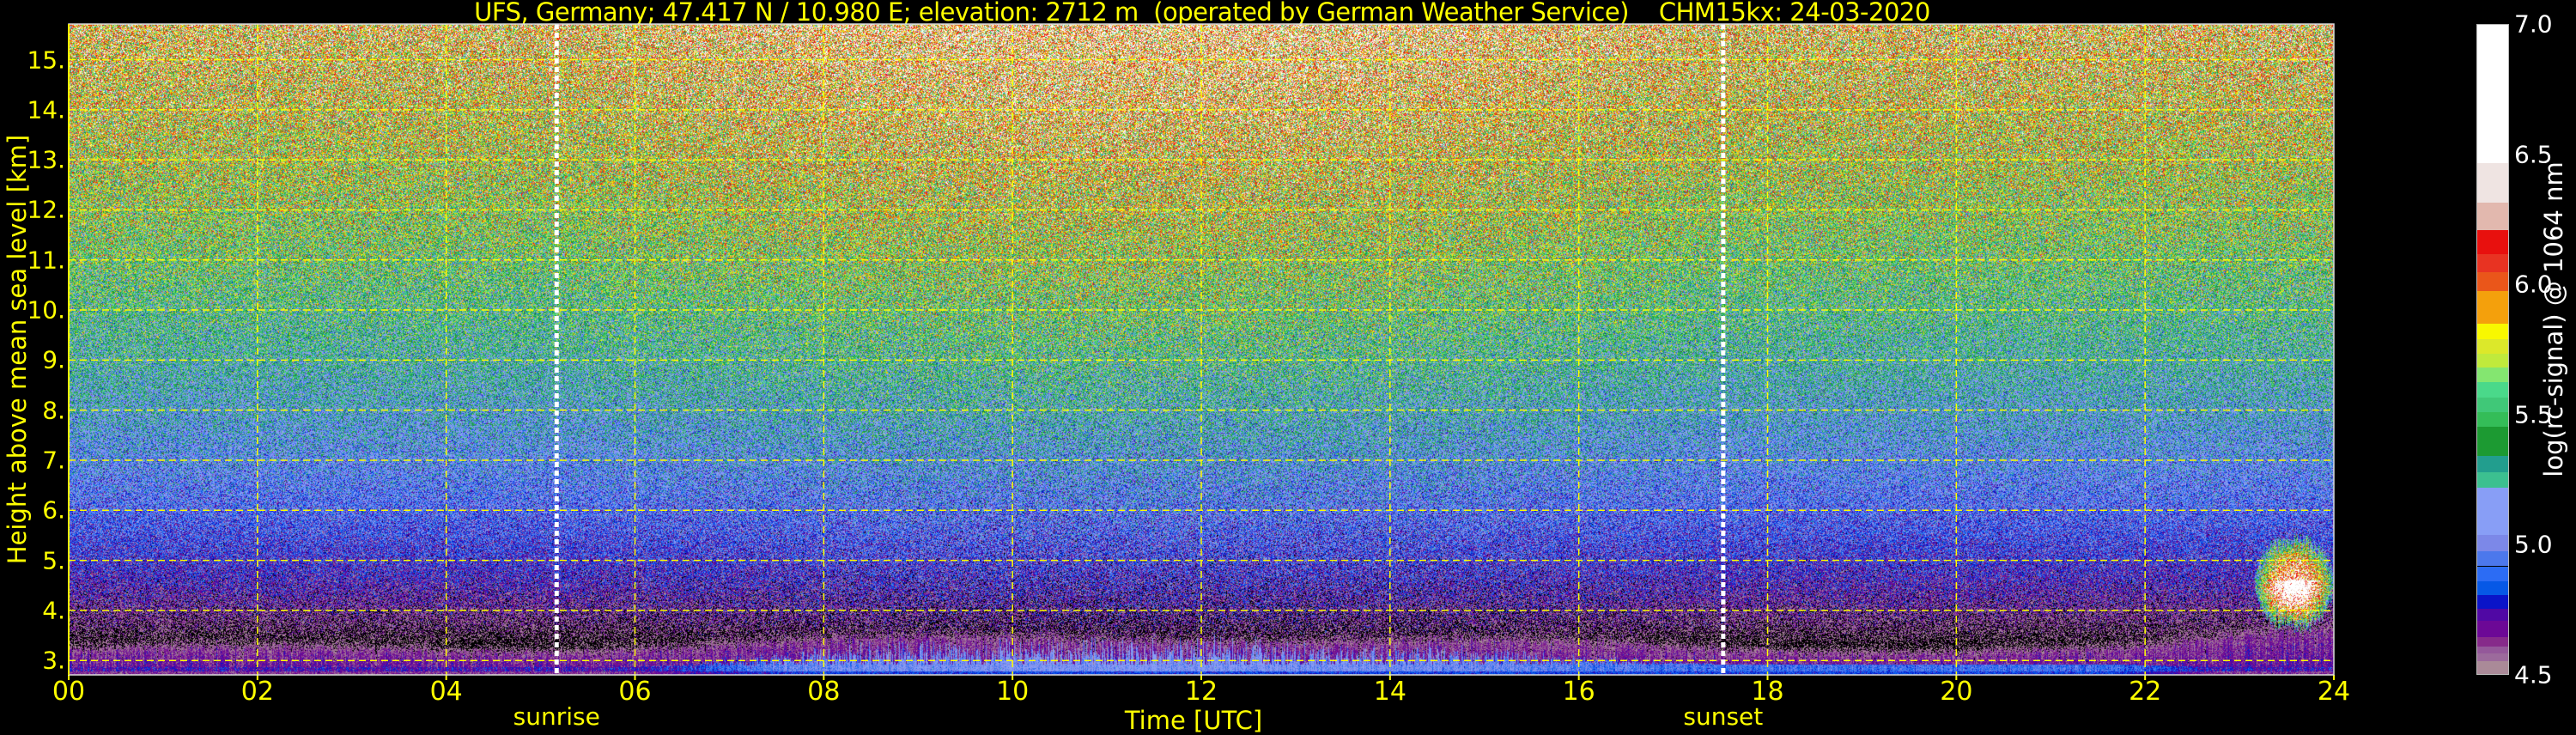 The width and height of the screenshot is (2576, 735). What do you see at coordinates (635, 692) in the screenshot?
I see `x-tick-label: 06` at bounding box center [635, 692].